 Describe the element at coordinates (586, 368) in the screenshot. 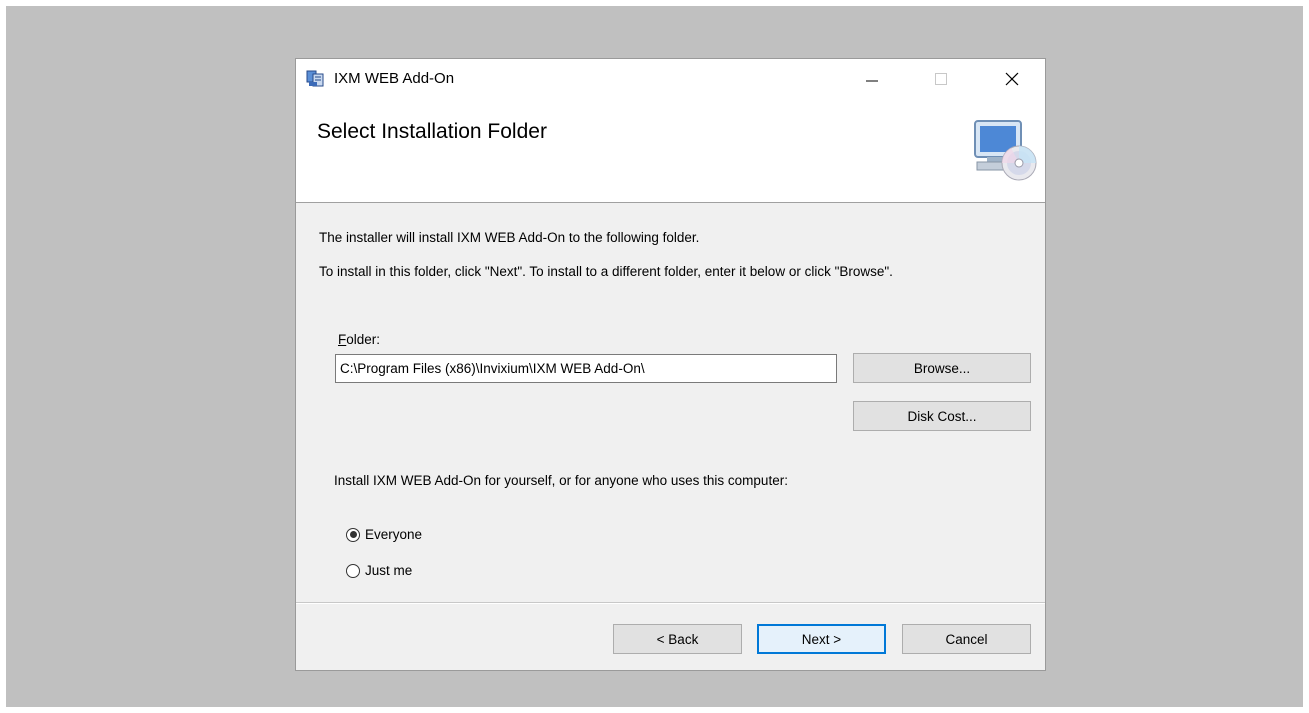

I see `folder-path-input` at that location.